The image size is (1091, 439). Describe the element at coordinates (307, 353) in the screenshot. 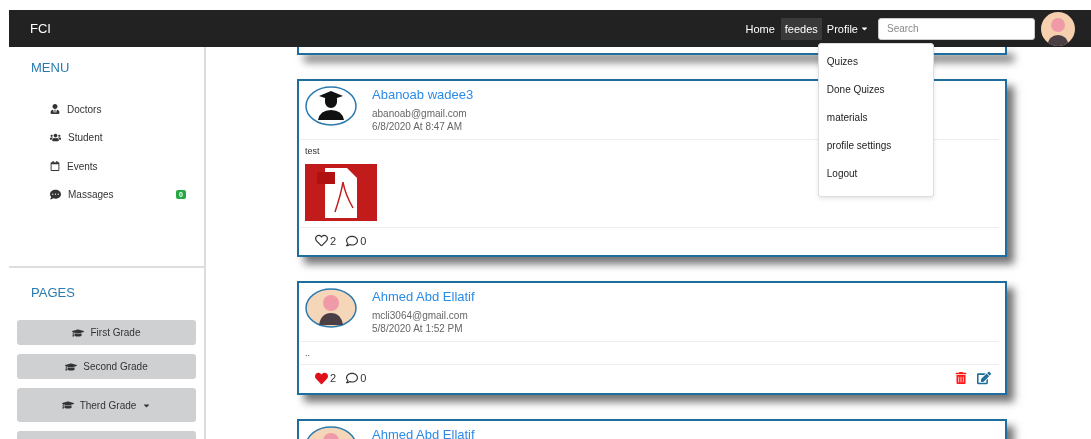

I see `post-text: ..` at that location.